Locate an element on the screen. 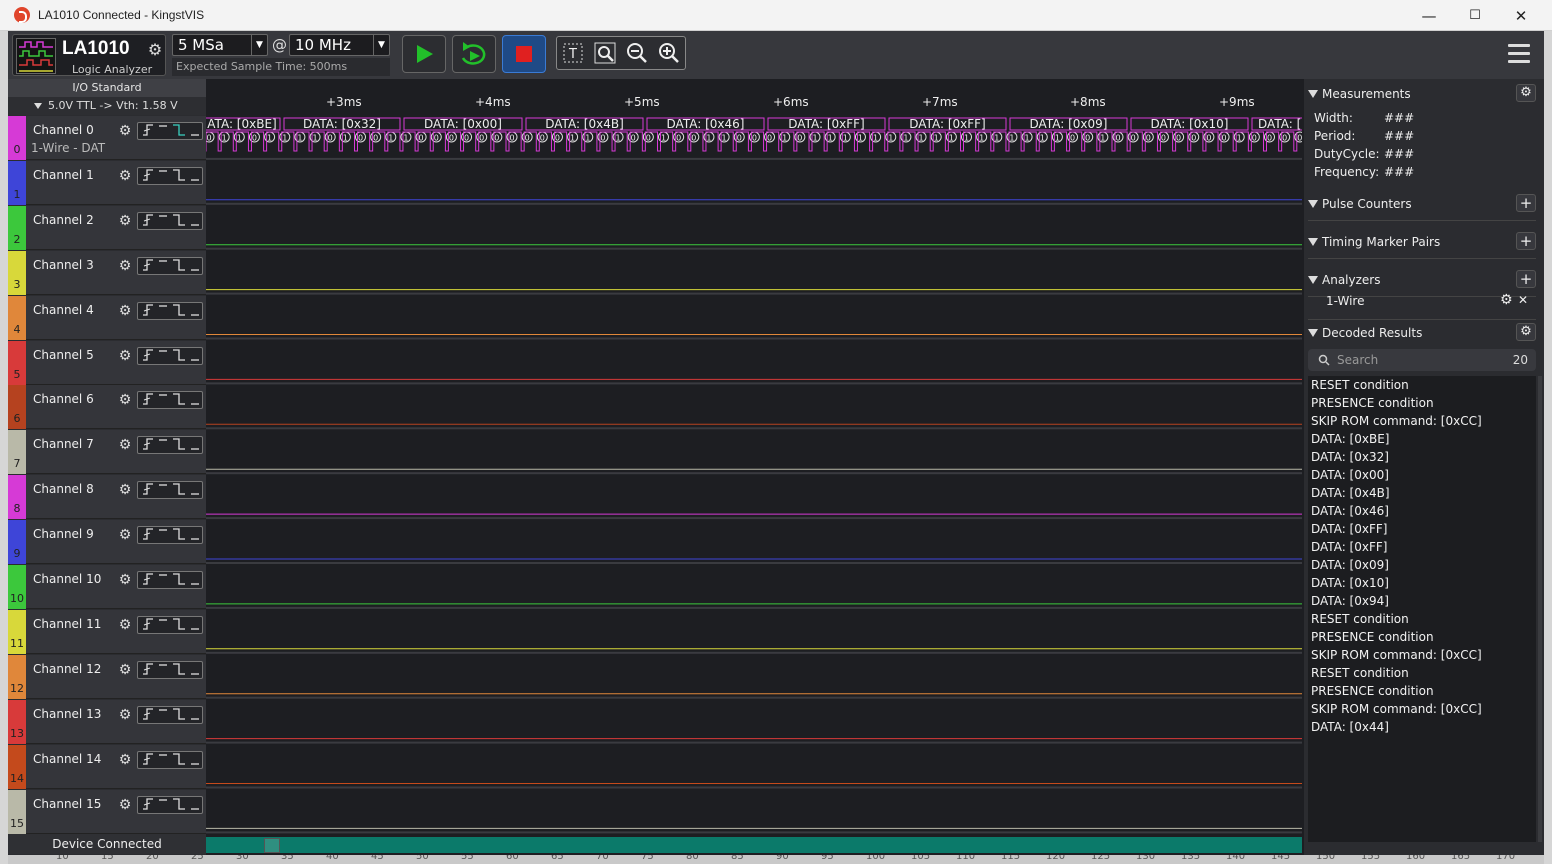 This screenshot has height=864, width=1552. channel-row: 4 Channel 4 ⚙ is located at coordinates (107, 317).